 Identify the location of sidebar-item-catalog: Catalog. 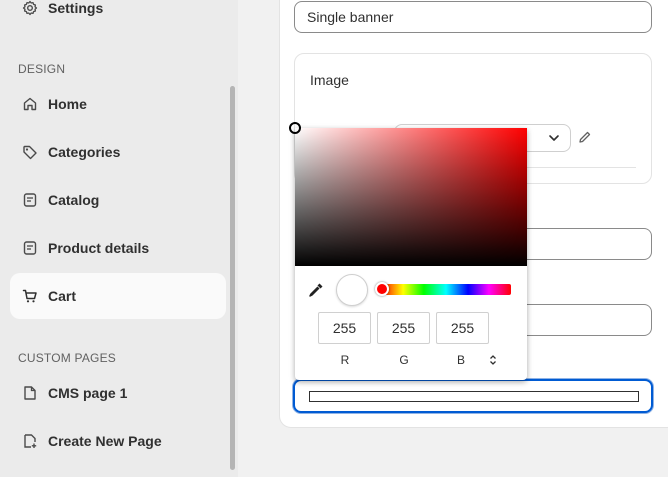
(118, 200).